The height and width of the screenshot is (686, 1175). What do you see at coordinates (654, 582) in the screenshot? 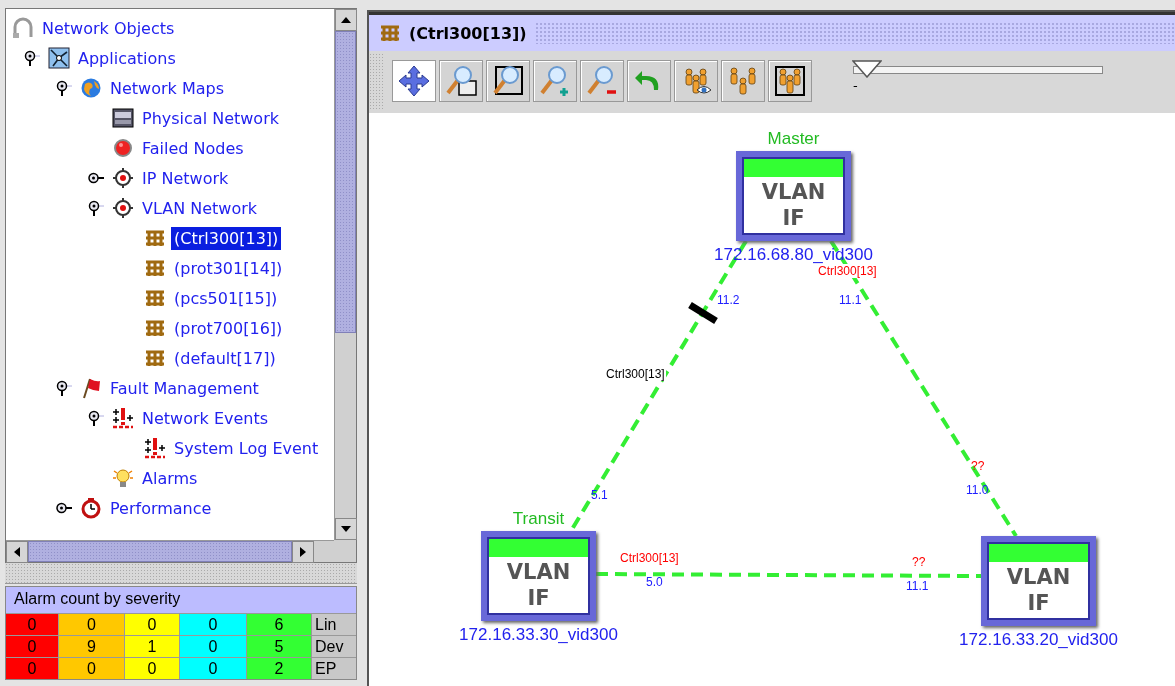
I see `port-label: 5.0` at bounding box center [654, 582].